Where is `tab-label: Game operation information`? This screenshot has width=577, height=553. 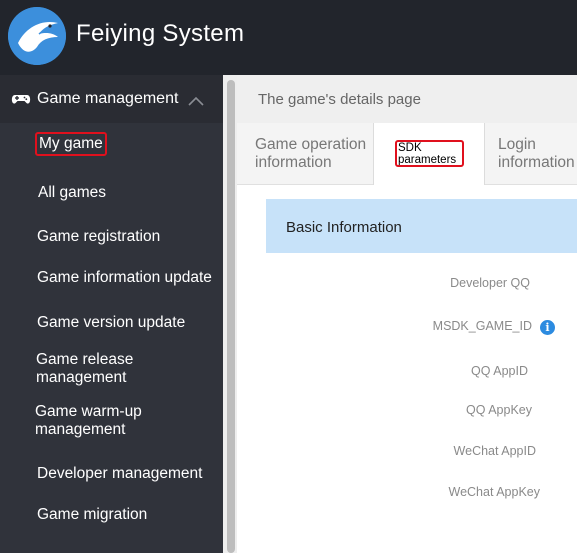 tab-label: Game operation information is located at coordinates (311, 153).